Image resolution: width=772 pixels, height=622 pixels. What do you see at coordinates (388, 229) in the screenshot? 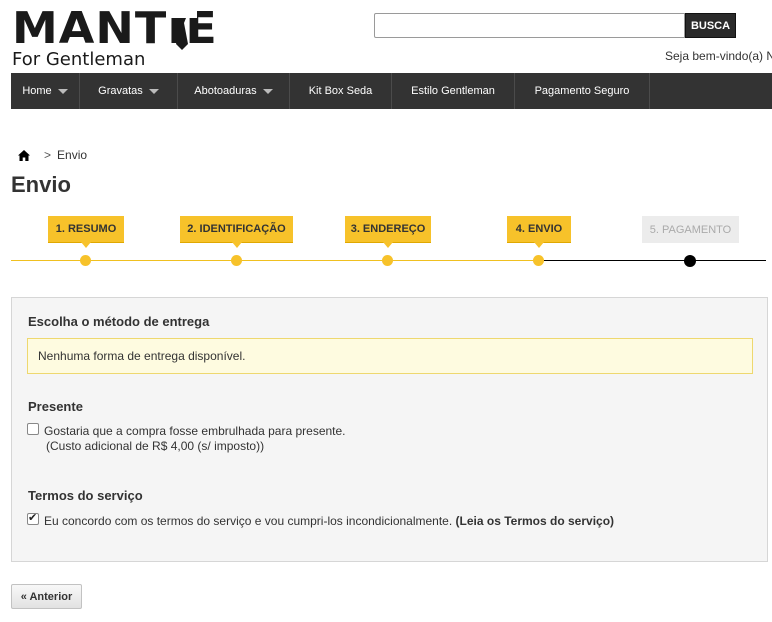
I see `step-label: 3. ENDEREÇO` at bounding box center [388, 229].